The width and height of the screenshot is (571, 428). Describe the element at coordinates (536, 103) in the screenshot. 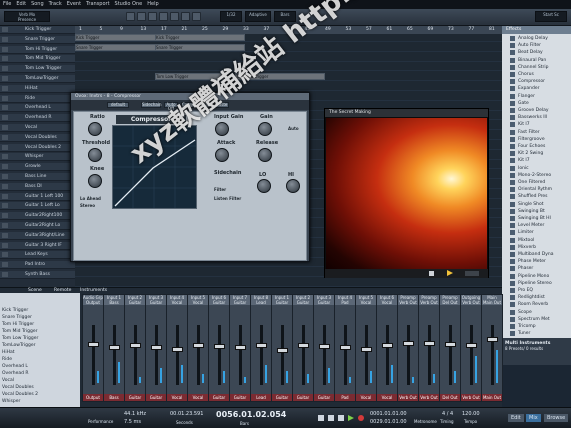

I see `browser-item: Gate` at that location.